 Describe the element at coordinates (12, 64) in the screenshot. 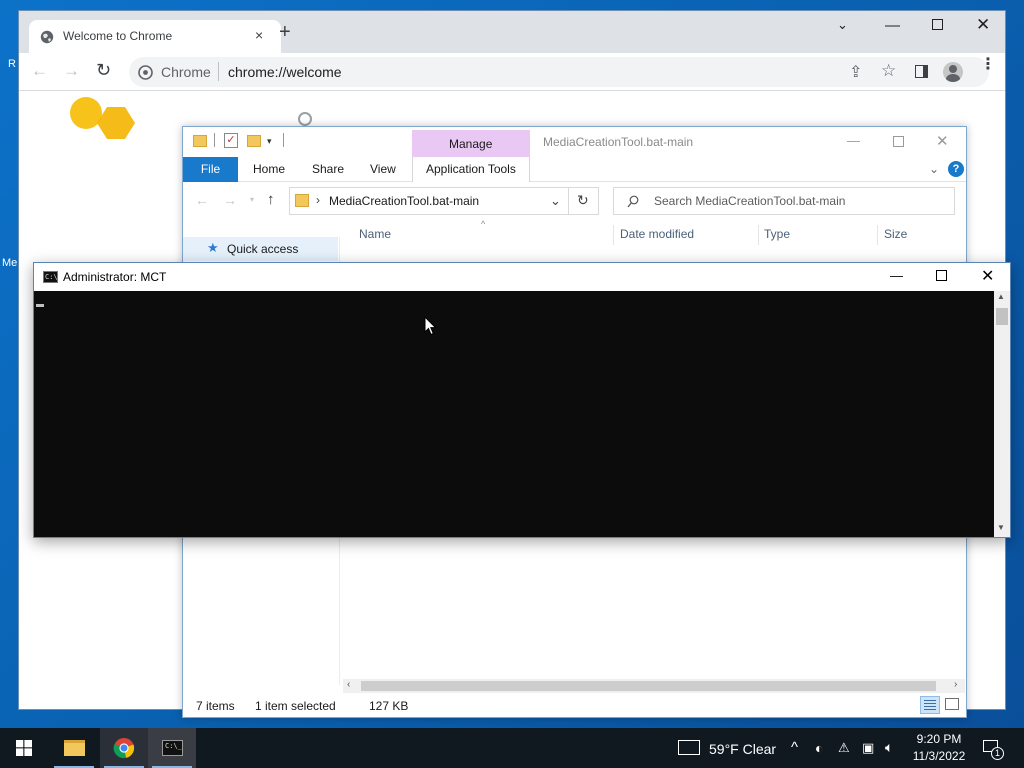

I see `desktop-icon-label: R` at that location.